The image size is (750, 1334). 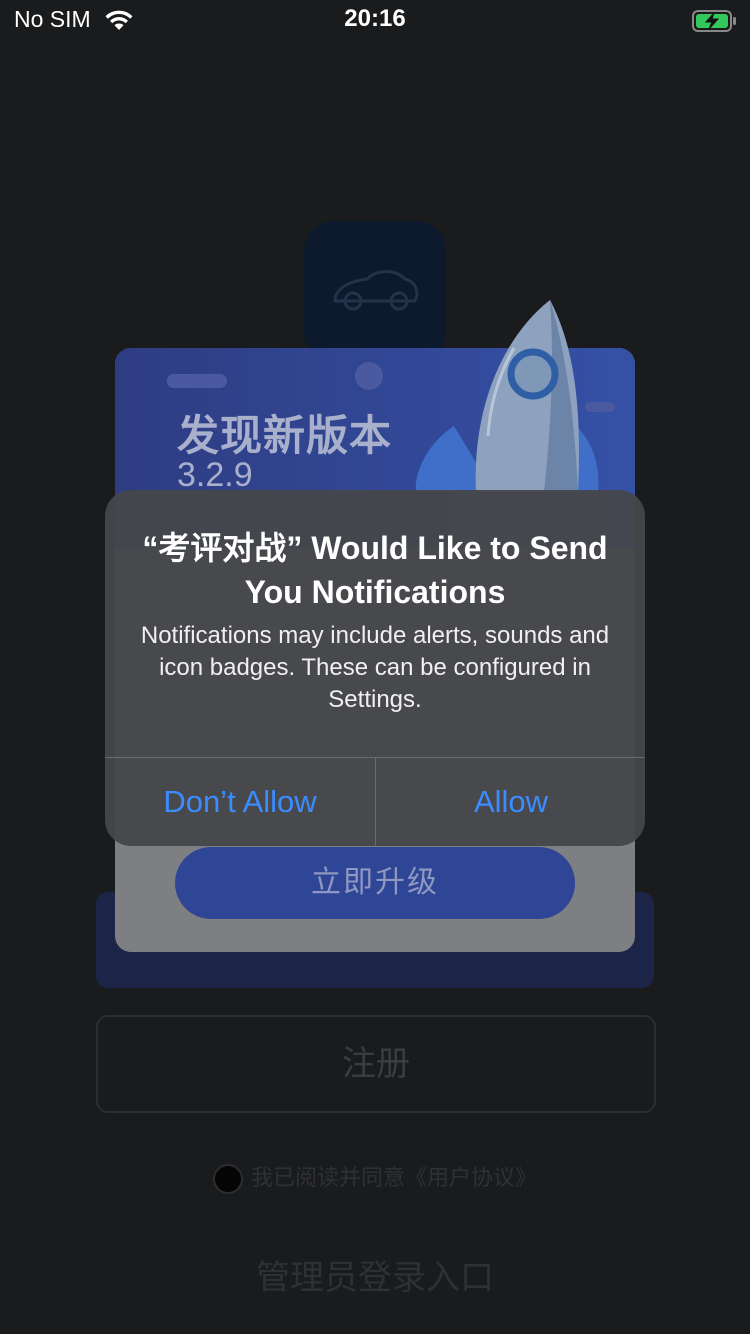 What do you see at coordinates (393, 1177) in the screenshot?
I see `agreement-text: 我已阅读并同意《用户协议》` at bounding box center [393, 1177].